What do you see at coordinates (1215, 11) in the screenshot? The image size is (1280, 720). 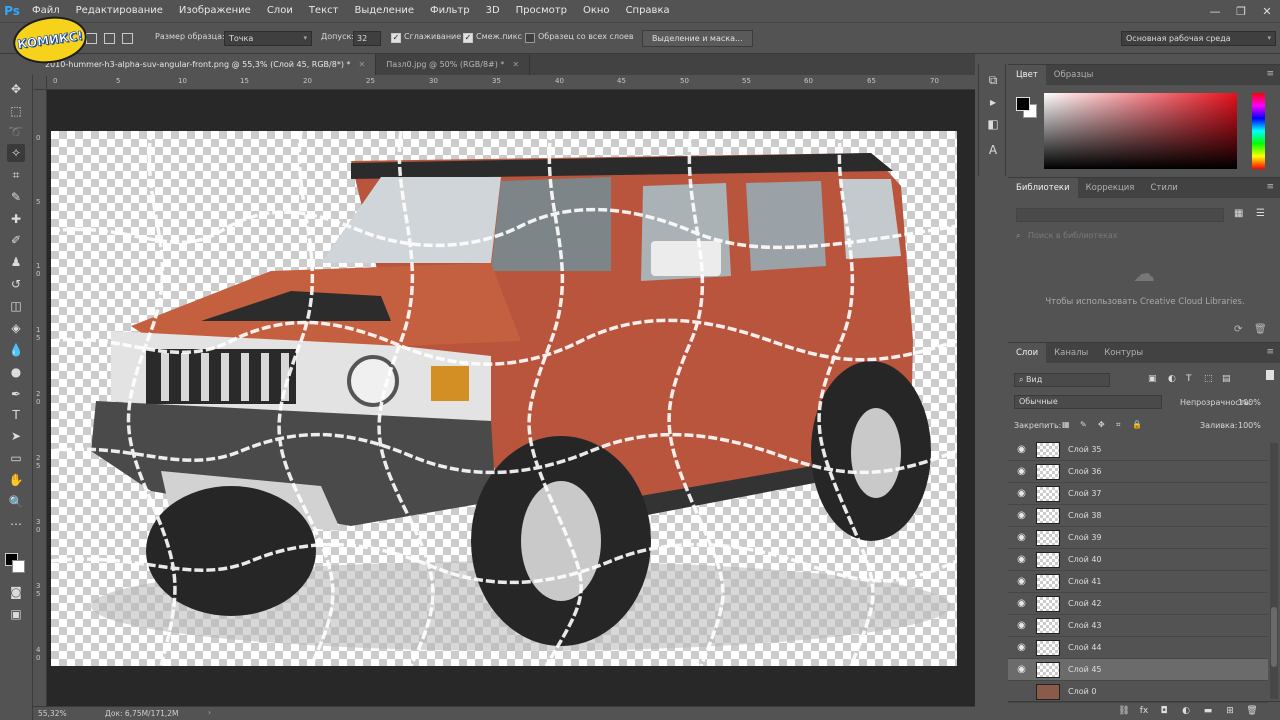 I see `minimize-button: —` at bounding box center [1215, 11].